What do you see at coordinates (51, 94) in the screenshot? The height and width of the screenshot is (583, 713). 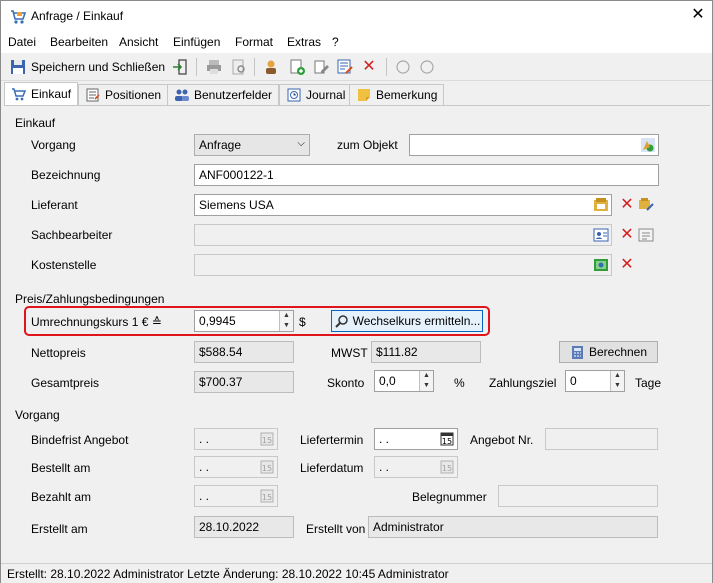 I see `tab-label: Einkauf` at bounding box center [51, 94].